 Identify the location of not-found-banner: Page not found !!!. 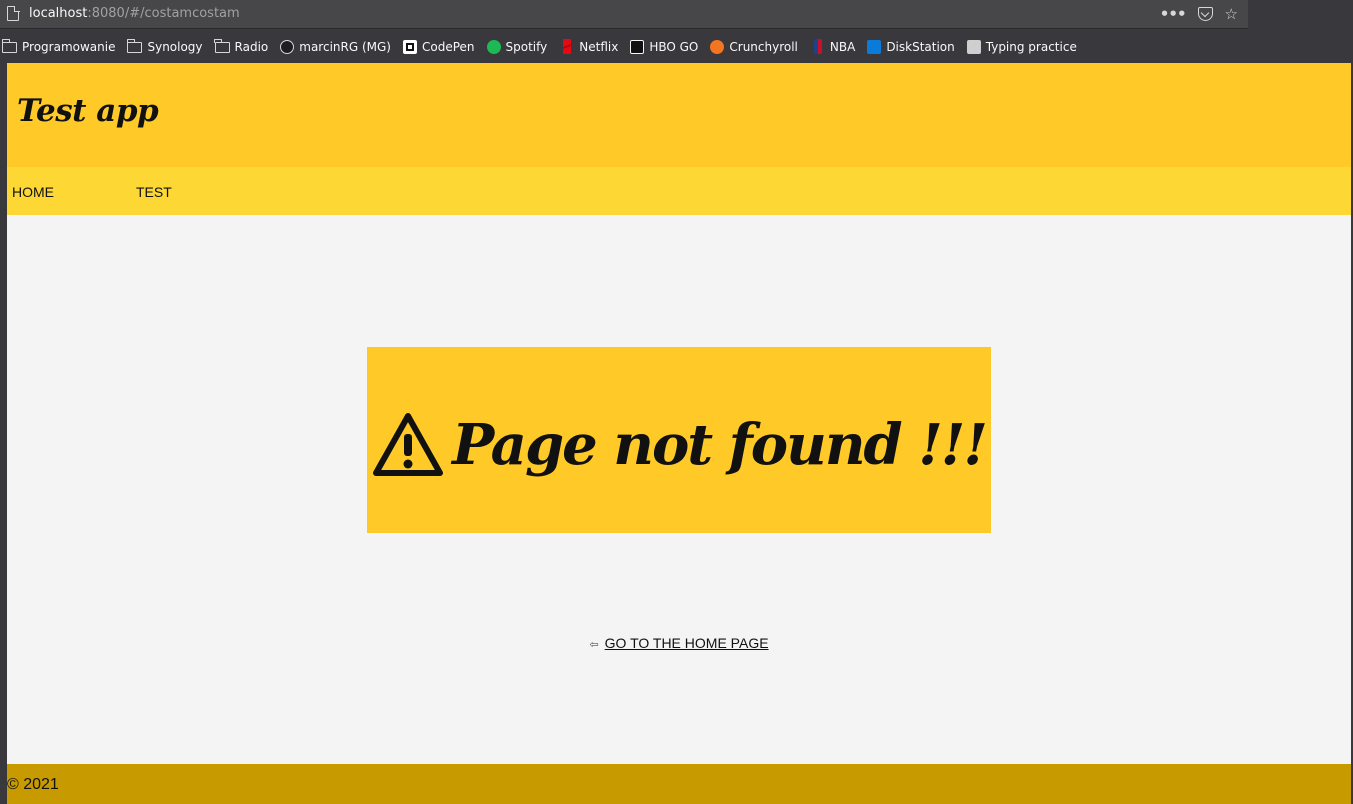
(679, 440).